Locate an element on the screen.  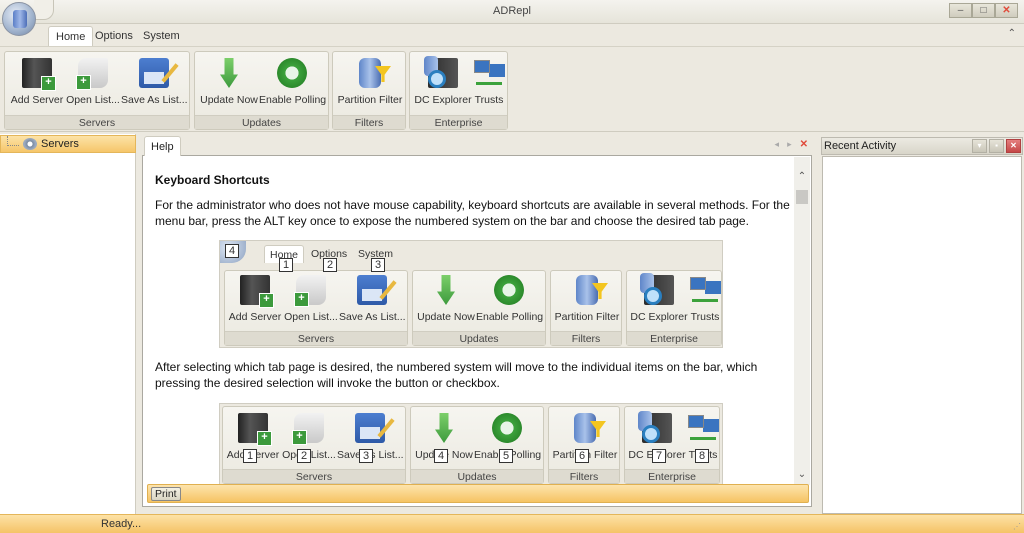
illustration-label: Update Now is located at coordinates (446, 317).